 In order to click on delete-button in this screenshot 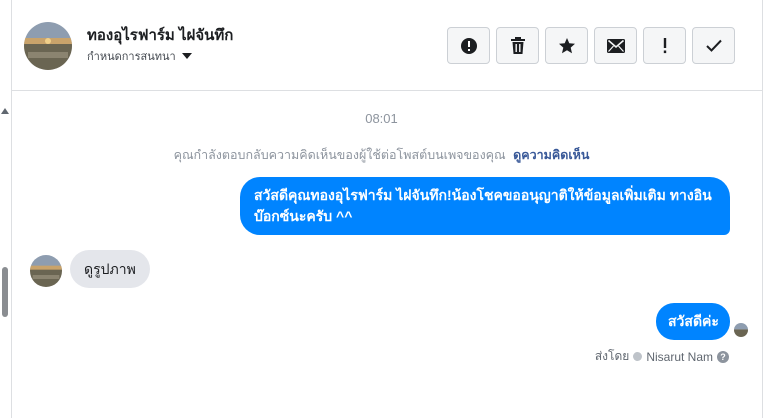, I will do `click(517, 45)`.